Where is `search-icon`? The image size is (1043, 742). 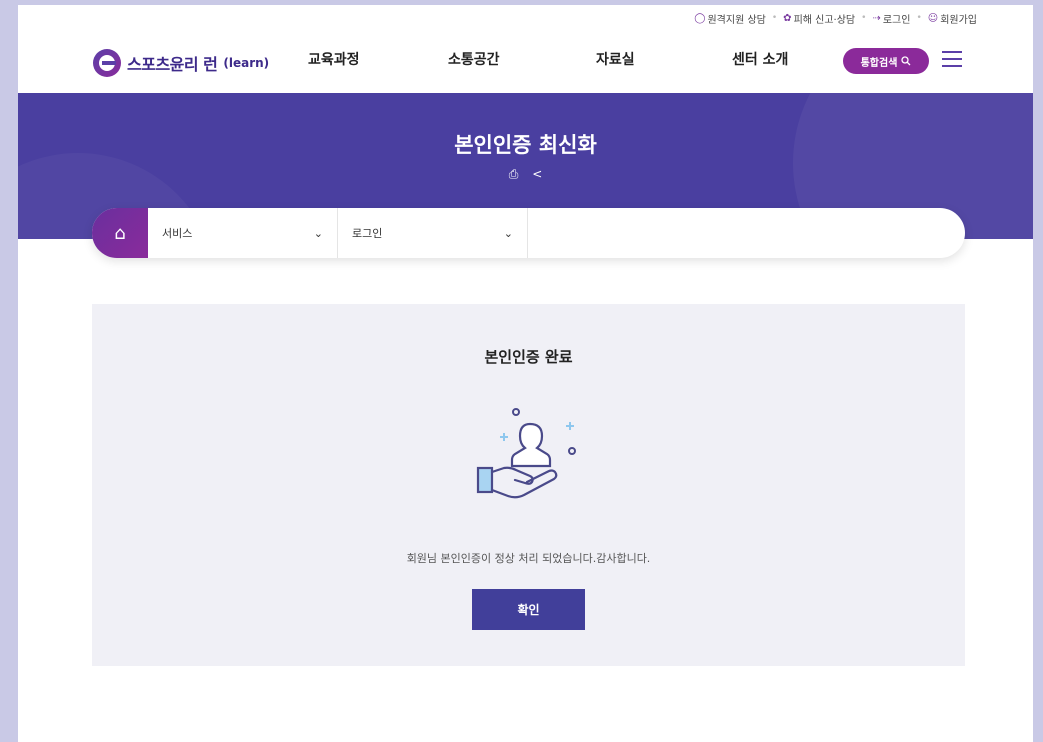 search-icon is located at coordinates (906, 61).